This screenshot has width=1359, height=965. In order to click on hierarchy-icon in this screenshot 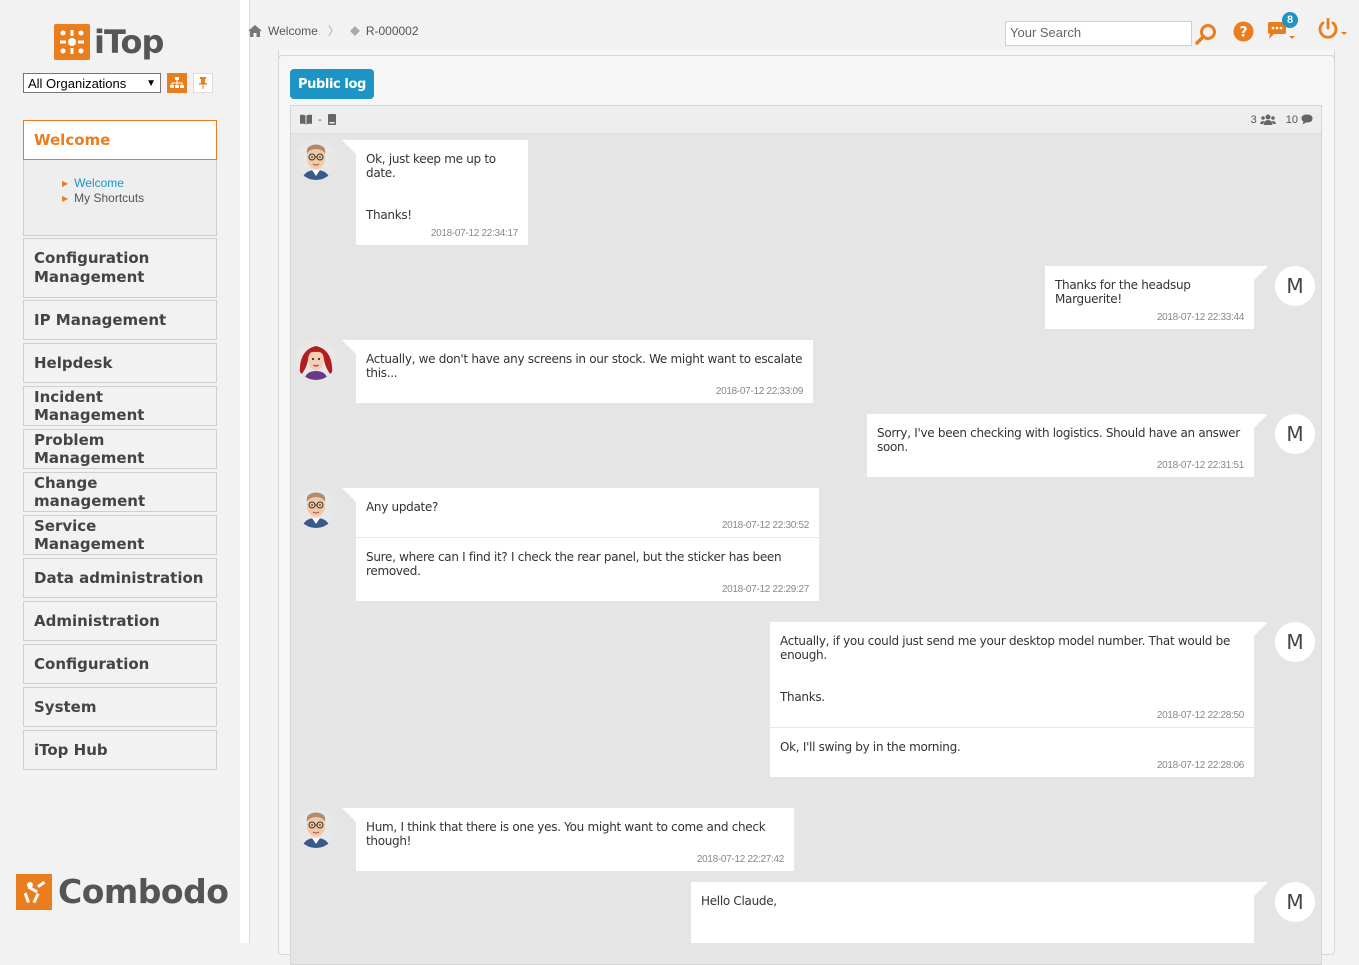, I will do `click(177, 82)`.